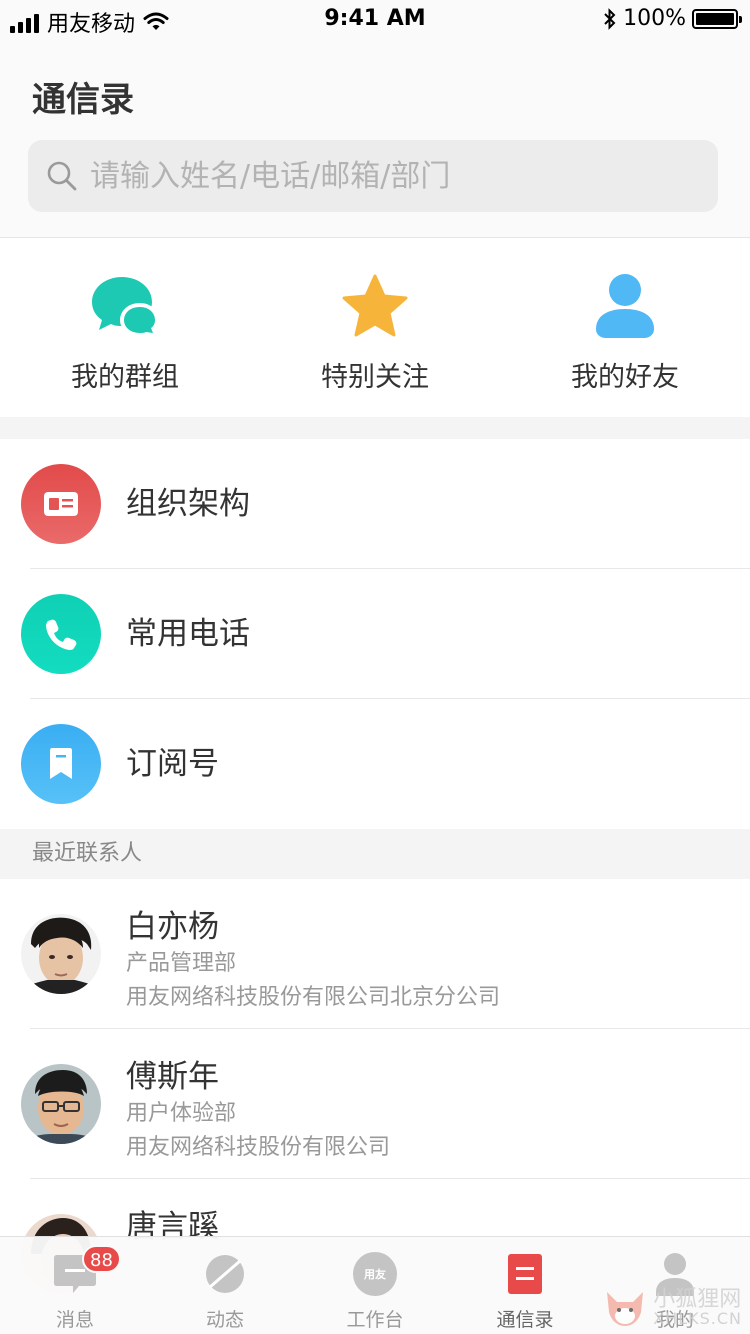 The image size is (750, 1334). I want to click on person-icon, so click(625, 306).